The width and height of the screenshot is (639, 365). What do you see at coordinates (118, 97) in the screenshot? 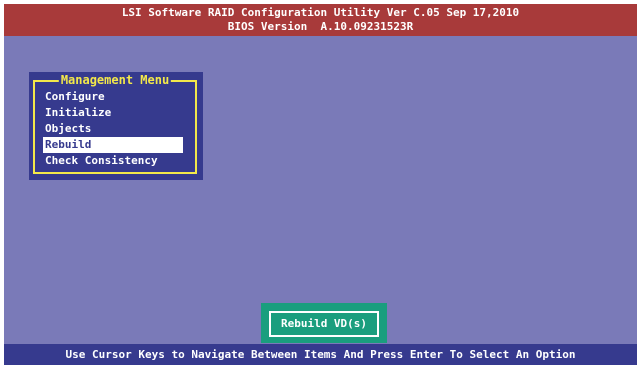
I see `menu-item-configure: Configure` at bounding box center [118, 97].